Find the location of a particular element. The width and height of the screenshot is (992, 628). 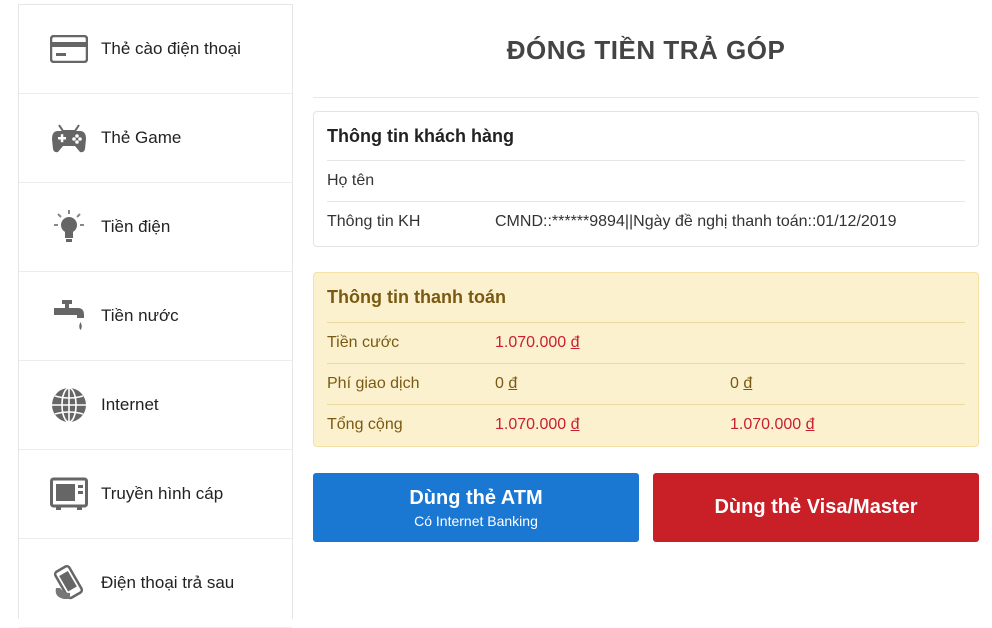

sidebar-item-postpaid-phone: Điện thoại trả sau is located at coordinates (155, 583).